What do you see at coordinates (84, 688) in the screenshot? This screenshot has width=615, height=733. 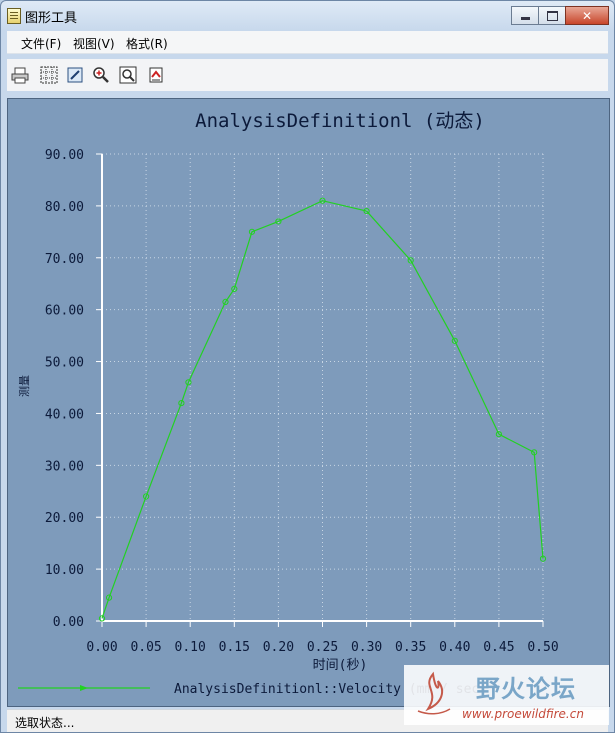 I see `legend-arrow-icon` at bounding box center [84, 688].